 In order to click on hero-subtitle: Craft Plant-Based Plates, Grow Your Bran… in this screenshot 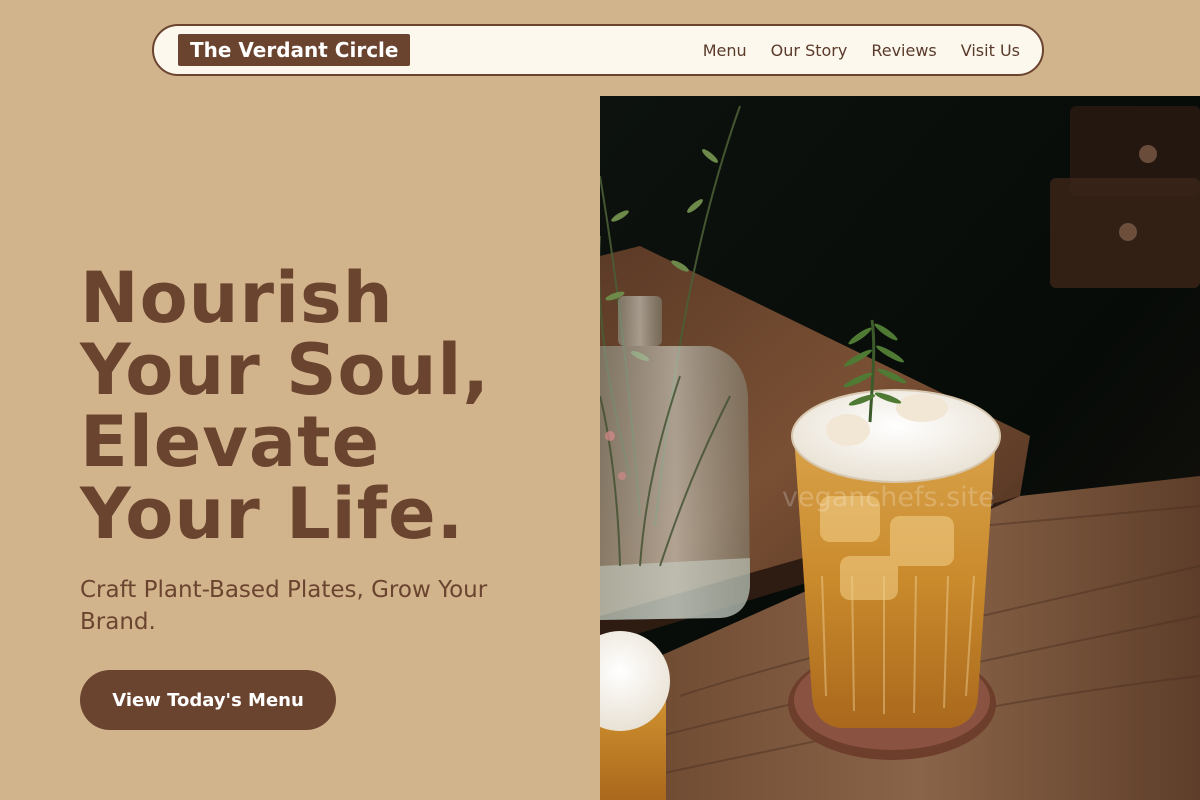, I will do `click(284, 606)`.